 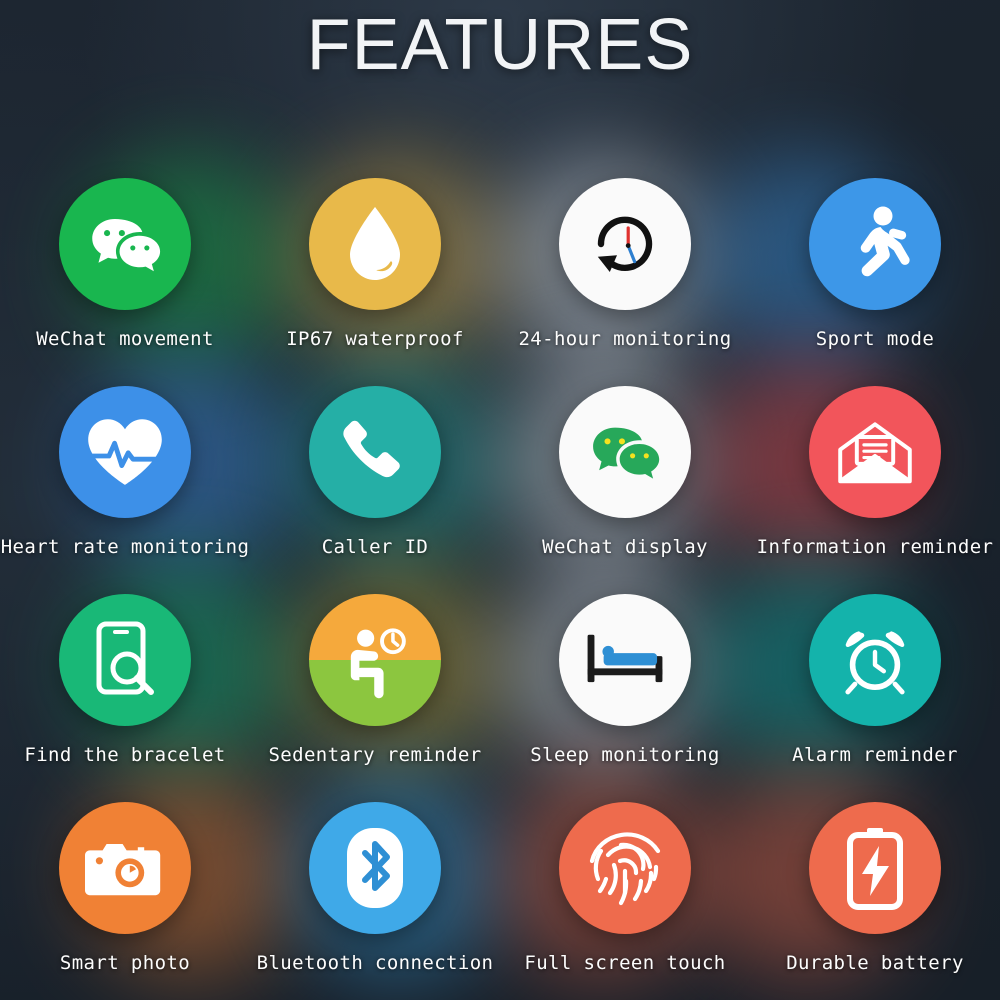 What do you see at coordinates (500, 45) in the screenshot?
I see `page-title: FEATURES` at bounding box center [500, 45].